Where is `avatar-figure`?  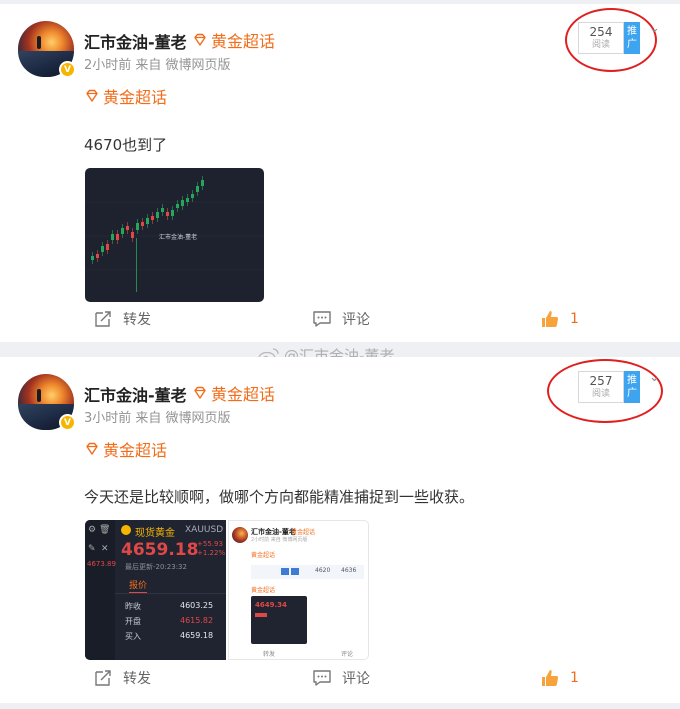 avatar-figure is located at coordinates (39, 395).